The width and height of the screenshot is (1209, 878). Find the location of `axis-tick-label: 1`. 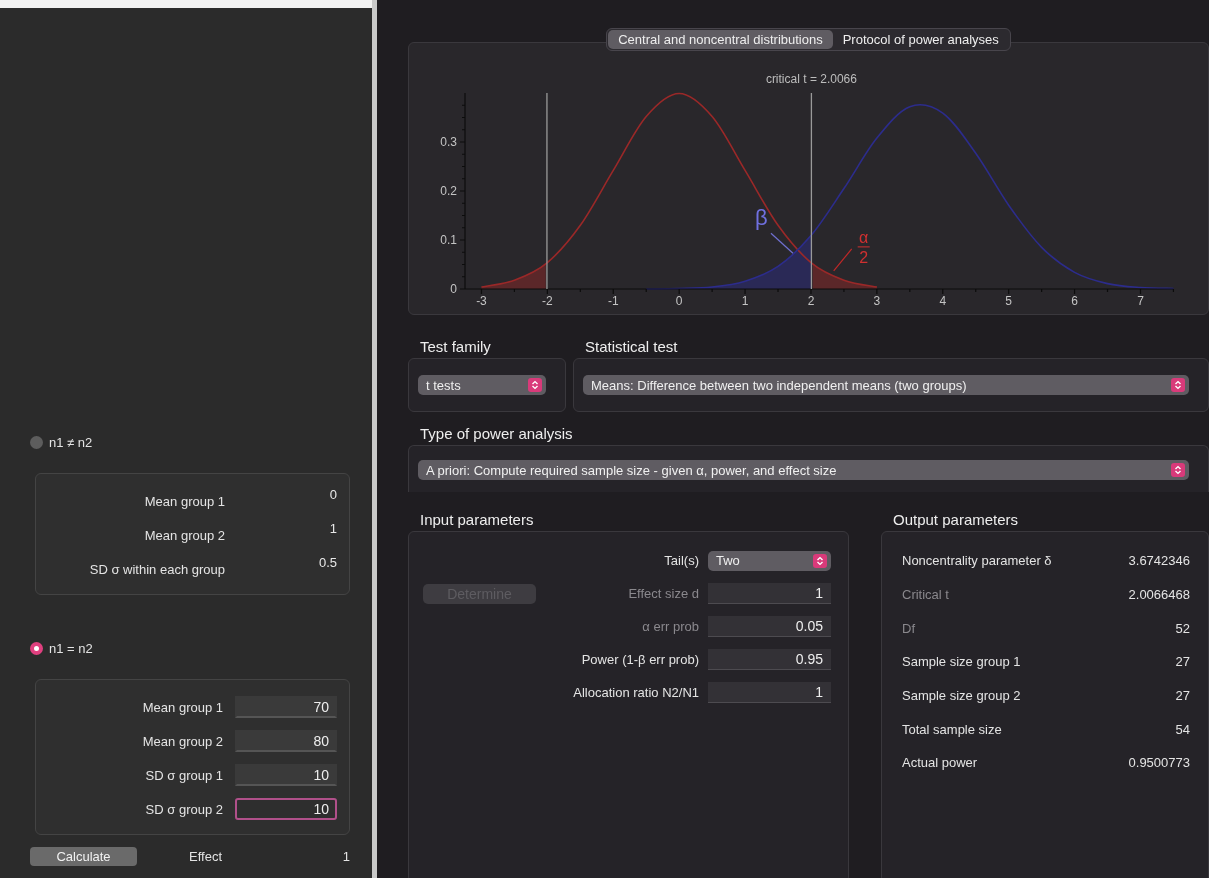

axis-tick-label: 1 is located at coordinates (745, 301).